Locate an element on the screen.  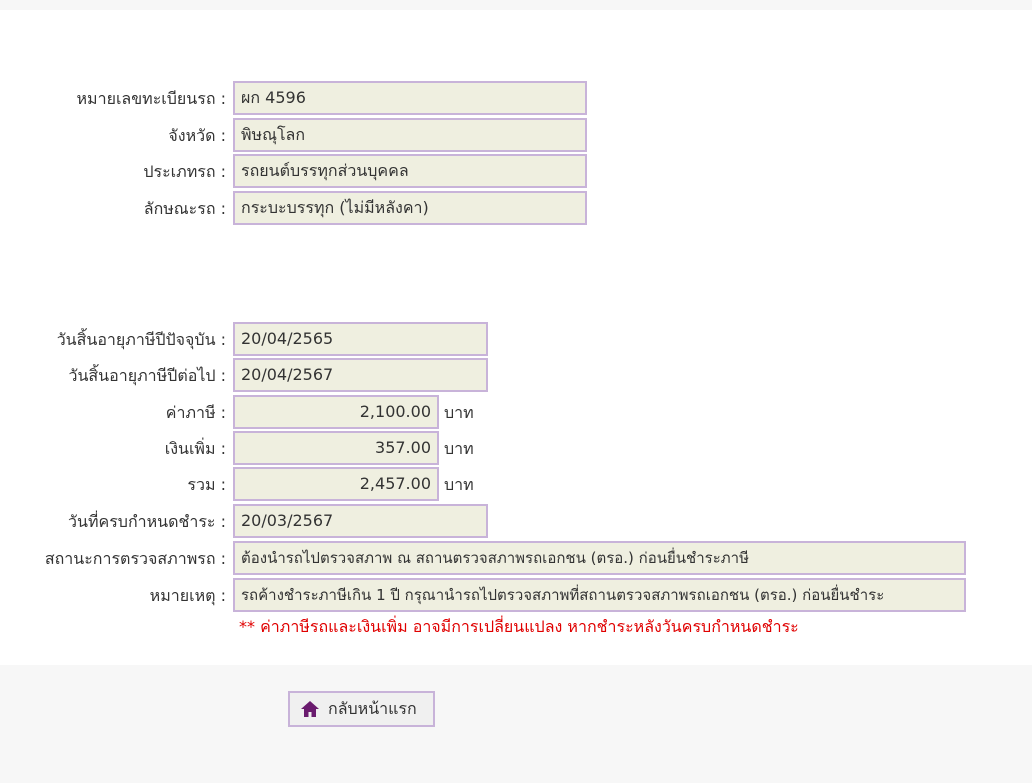
next-expiry-label: วันสิ้นอายุภาษีปีต่อไป : is located at coordinates (147, 375).